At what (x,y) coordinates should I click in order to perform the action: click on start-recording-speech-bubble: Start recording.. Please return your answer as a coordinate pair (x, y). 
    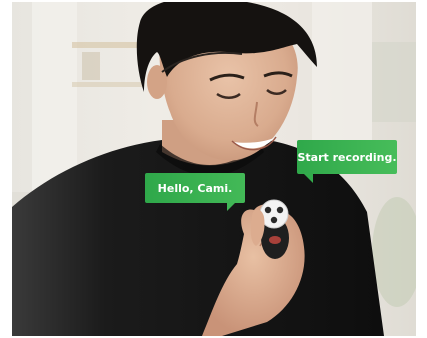
    Looking at the image, I should click on (347, 161).